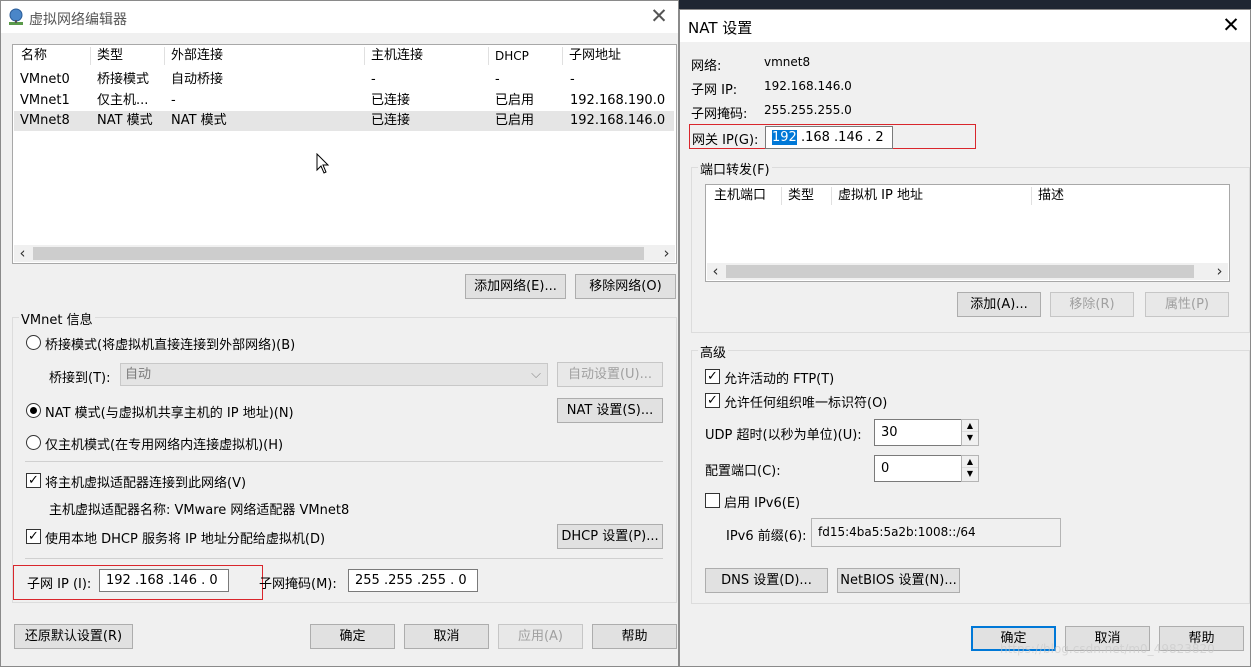  I want to click on nat-mode-label: NAT 模式(与虚拟机共享主机的 IP 地址)(N), so click(169, 411).